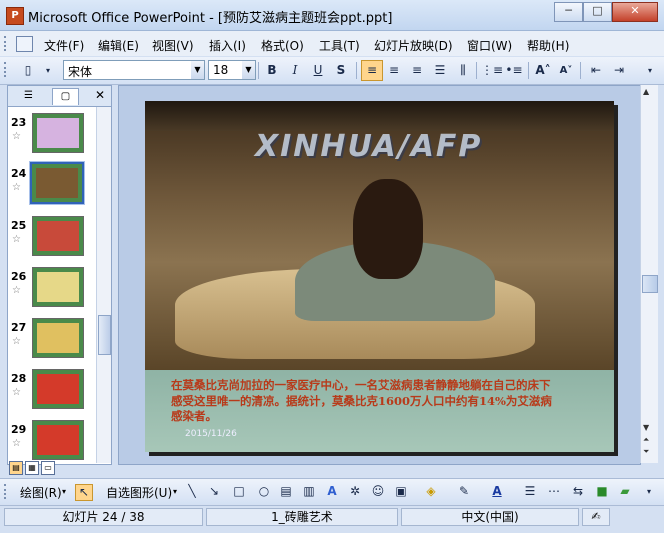  Describe the element at coordinates (339, 45) in the screenshot. I see `menu-tools: 工具(T)` at that location.